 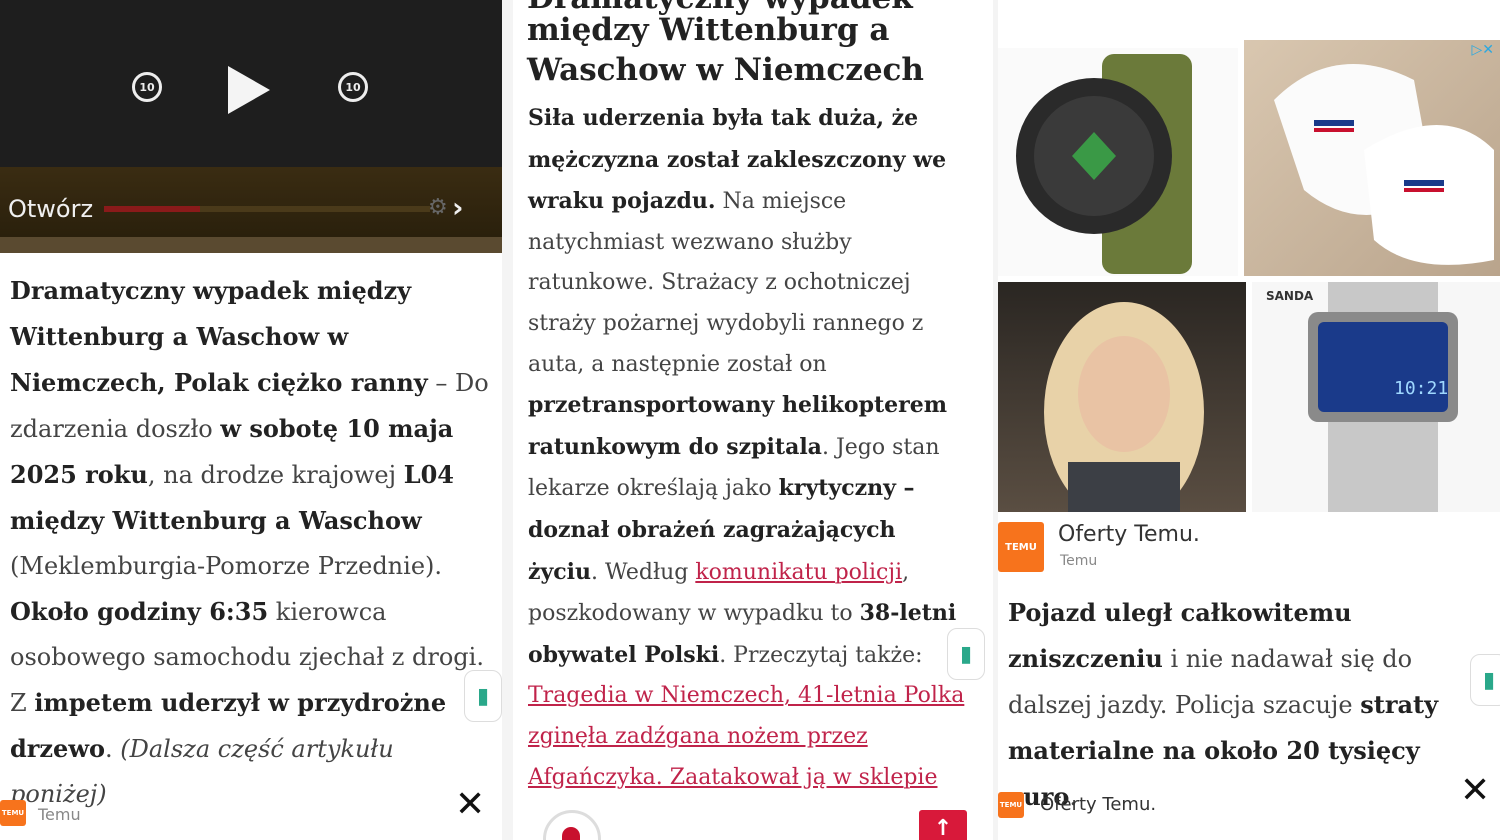 I want to click on panel-separator, so click(x=507, y=420).